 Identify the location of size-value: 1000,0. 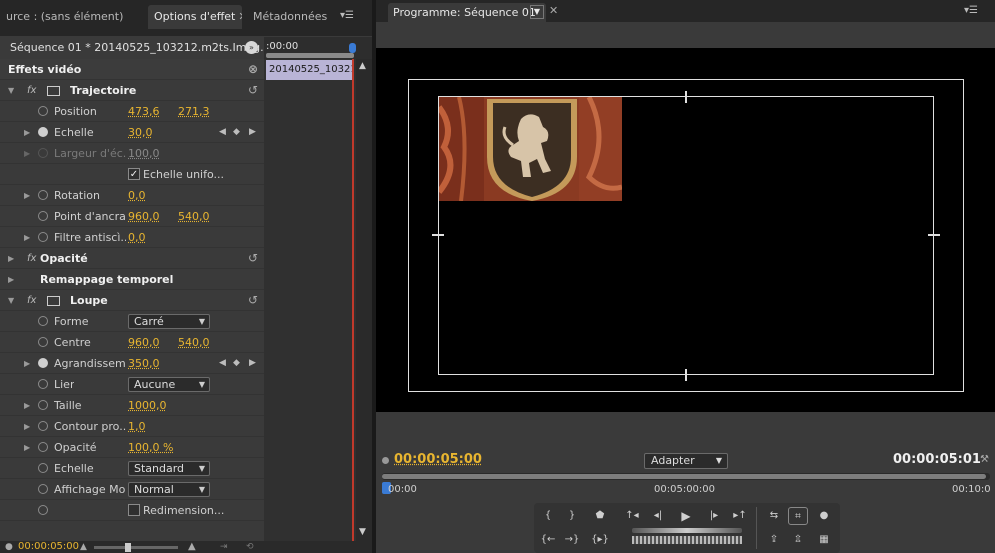
(147, 405).